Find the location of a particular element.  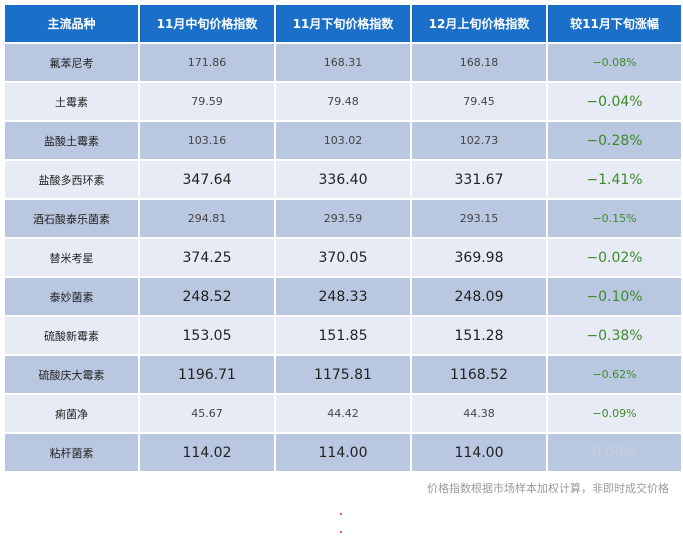

variety-name: 粘杆菌素 is located at coordinates (71, 452).